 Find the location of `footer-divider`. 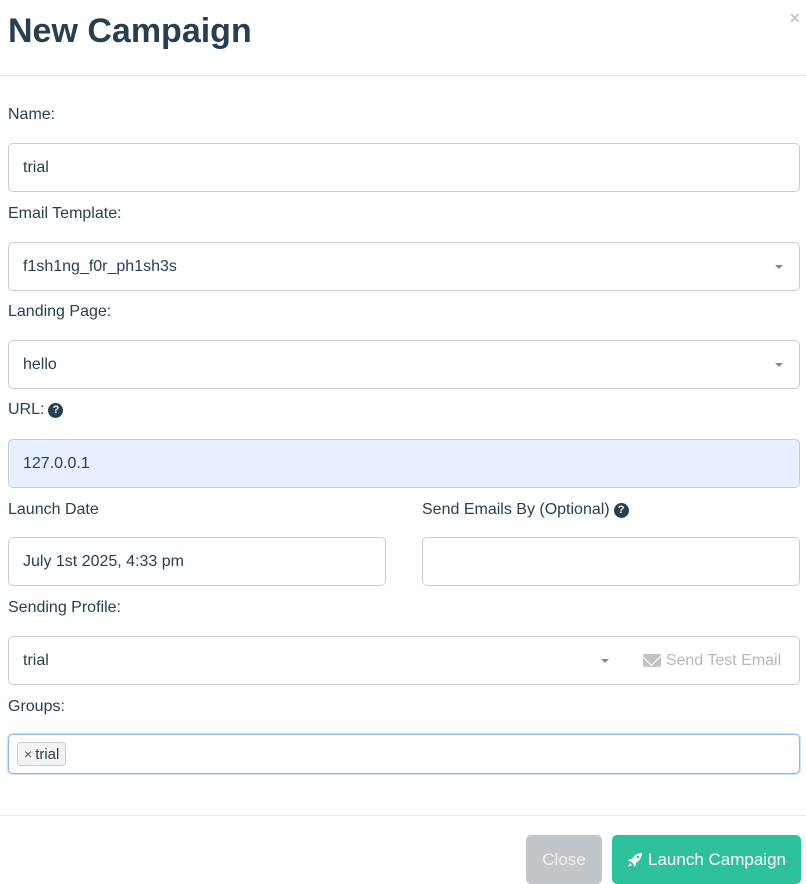

footer-divider is located at coordinates (403, 815).